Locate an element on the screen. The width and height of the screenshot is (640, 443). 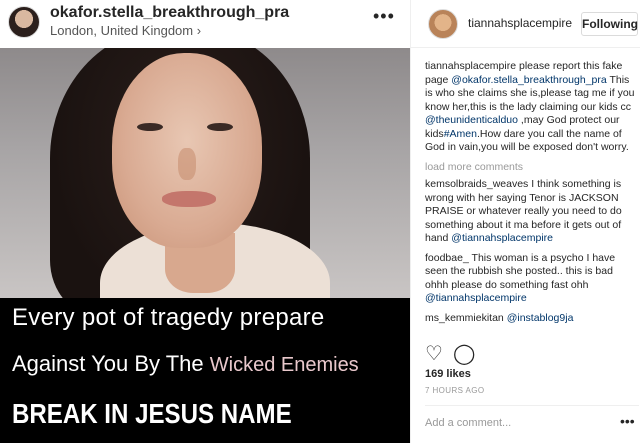
sidebar-header: tiannahsplacempire Following is located at coordinates (525, 24).